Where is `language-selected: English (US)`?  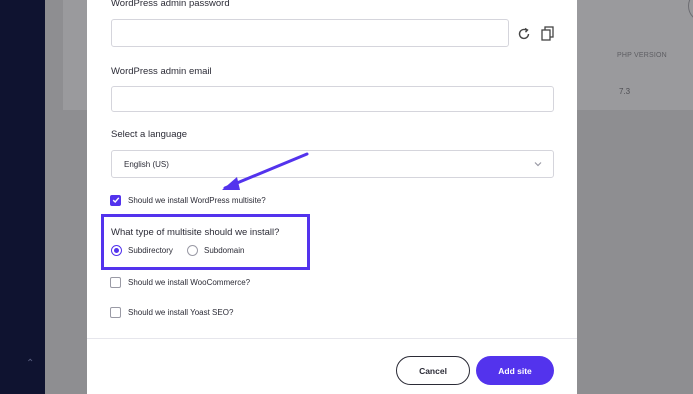
language-selected: English (US) is located at coordinates (146, 164).